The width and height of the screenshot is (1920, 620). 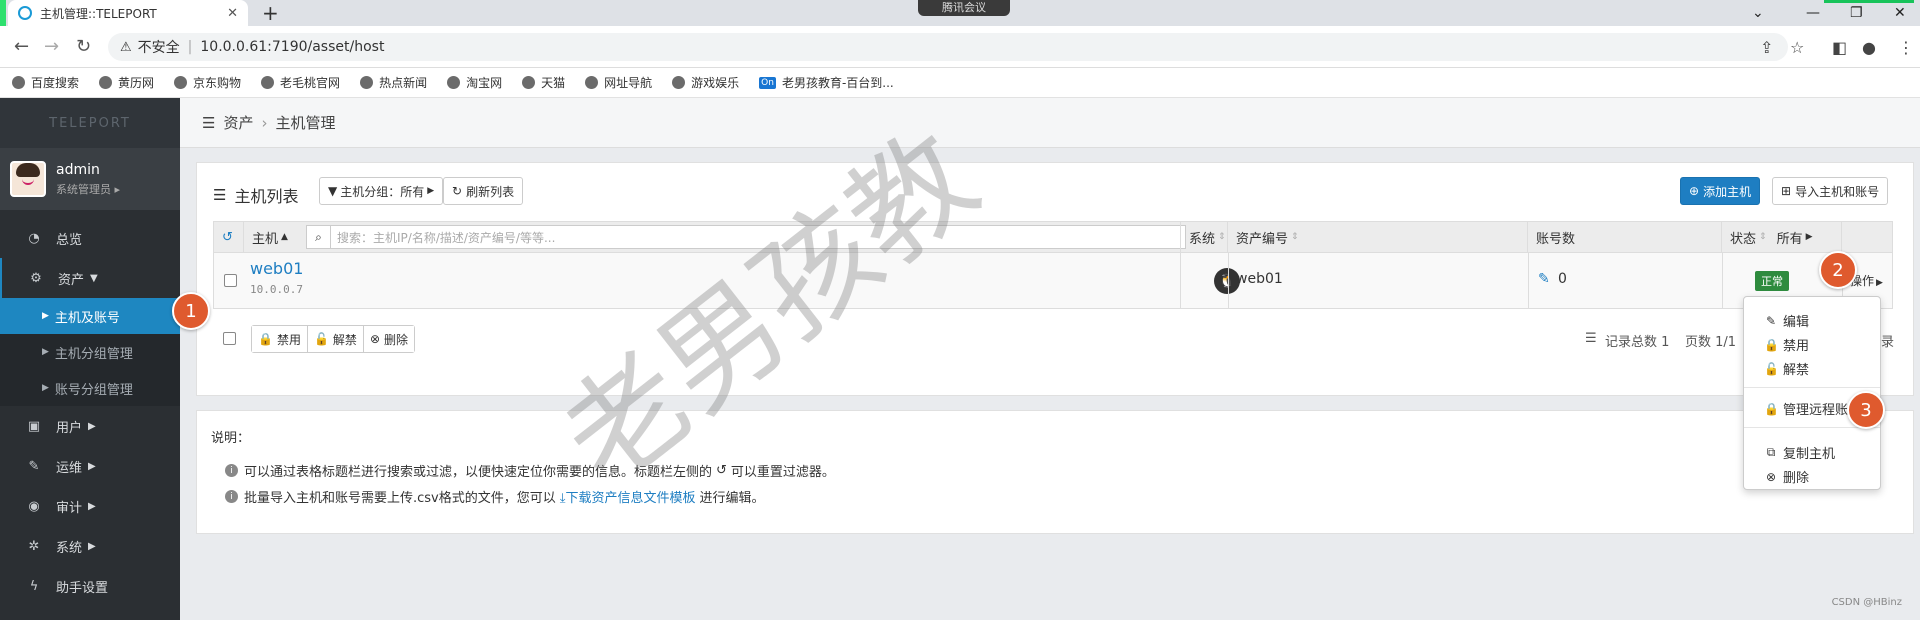 I want to click on tab-search-icon: ⌄, so click(x=1758, y=13).